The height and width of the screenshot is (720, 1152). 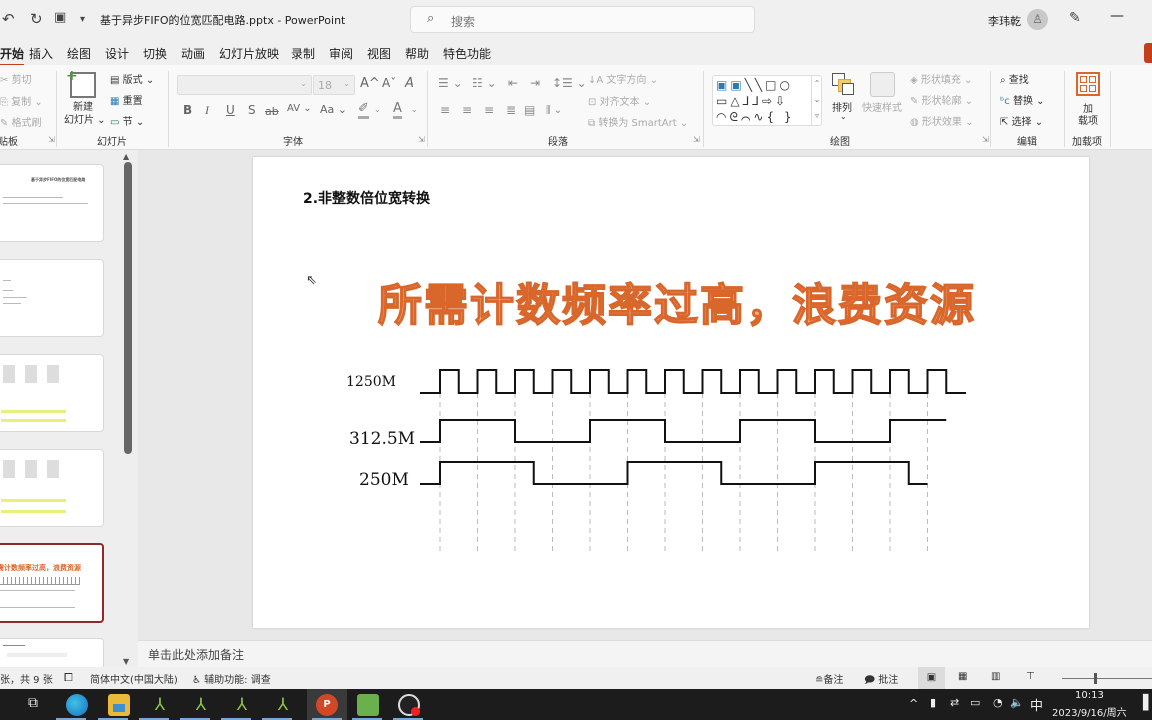 What do you see at coordinates (881, 680) in the screenshot?
I see `comments-button: 🗩 批注` at bounding box center [881, 680].